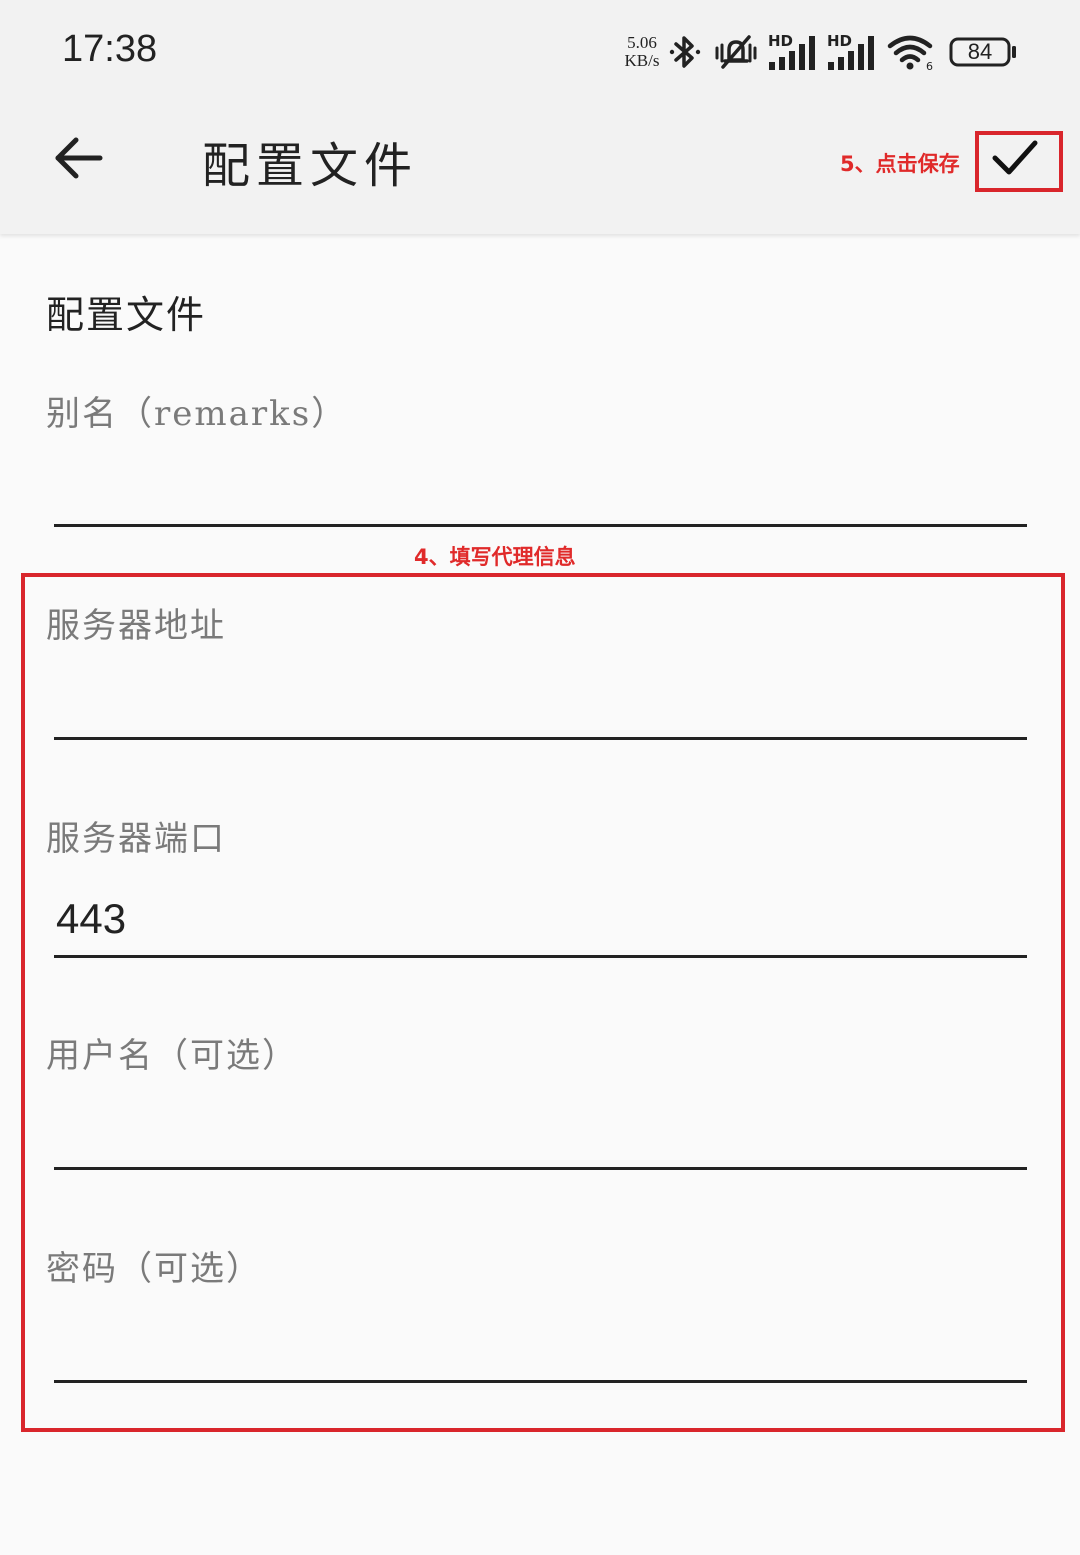 This screenshot has height=1555, width=1080. I want to click on network-speed-unit: KB/s, so click(642, 60).